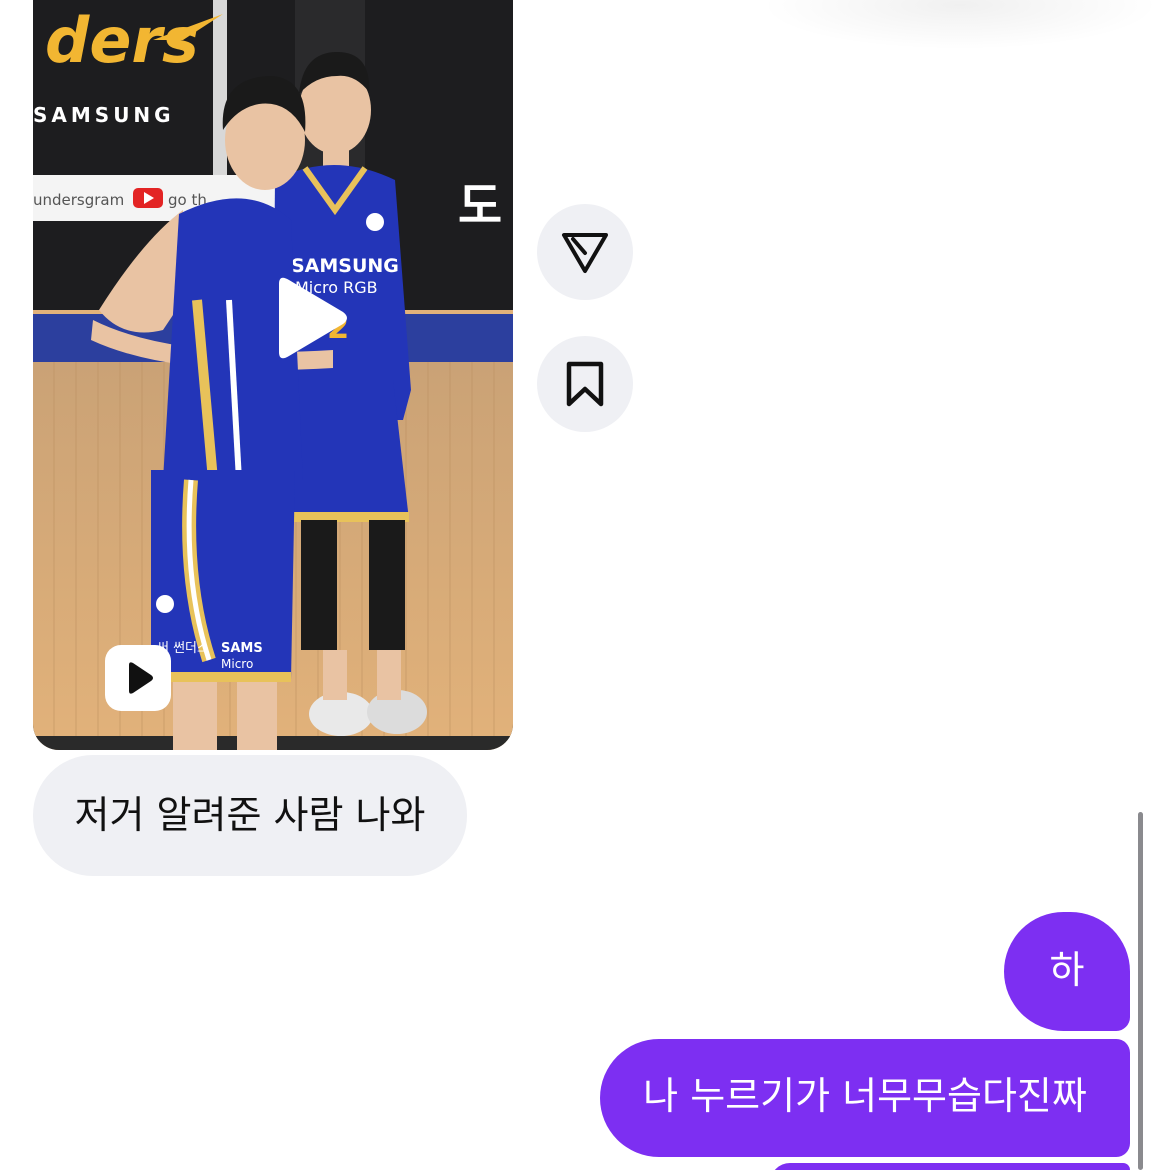 The height and width of the screenshot is (1170, 1155). I want to click on incoming-message: 저거 알려준 사람 나와, so click(250, 815).